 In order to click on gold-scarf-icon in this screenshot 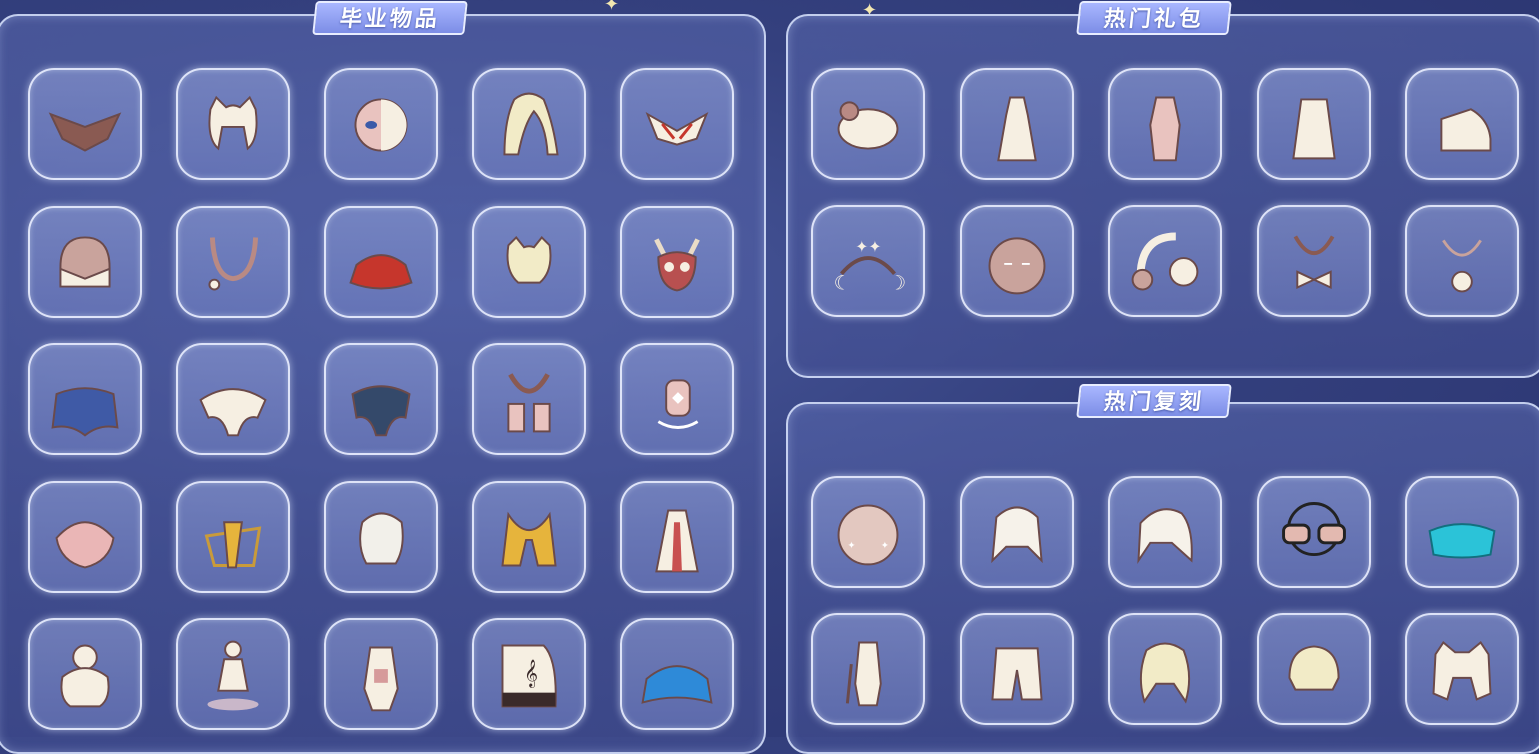, I will do `click(529, 537)`.